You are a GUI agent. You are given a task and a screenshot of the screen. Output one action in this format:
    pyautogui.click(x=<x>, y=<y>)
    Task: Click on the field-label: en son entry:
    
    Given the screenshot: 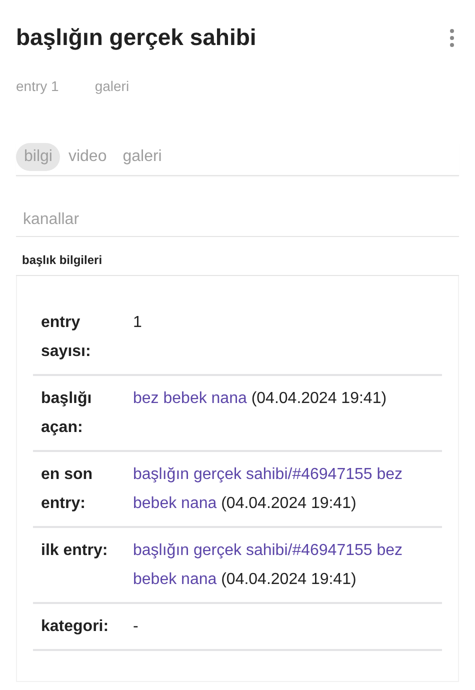 What is the action you would take?
    pyautogui.click(x=67, y=489)
    